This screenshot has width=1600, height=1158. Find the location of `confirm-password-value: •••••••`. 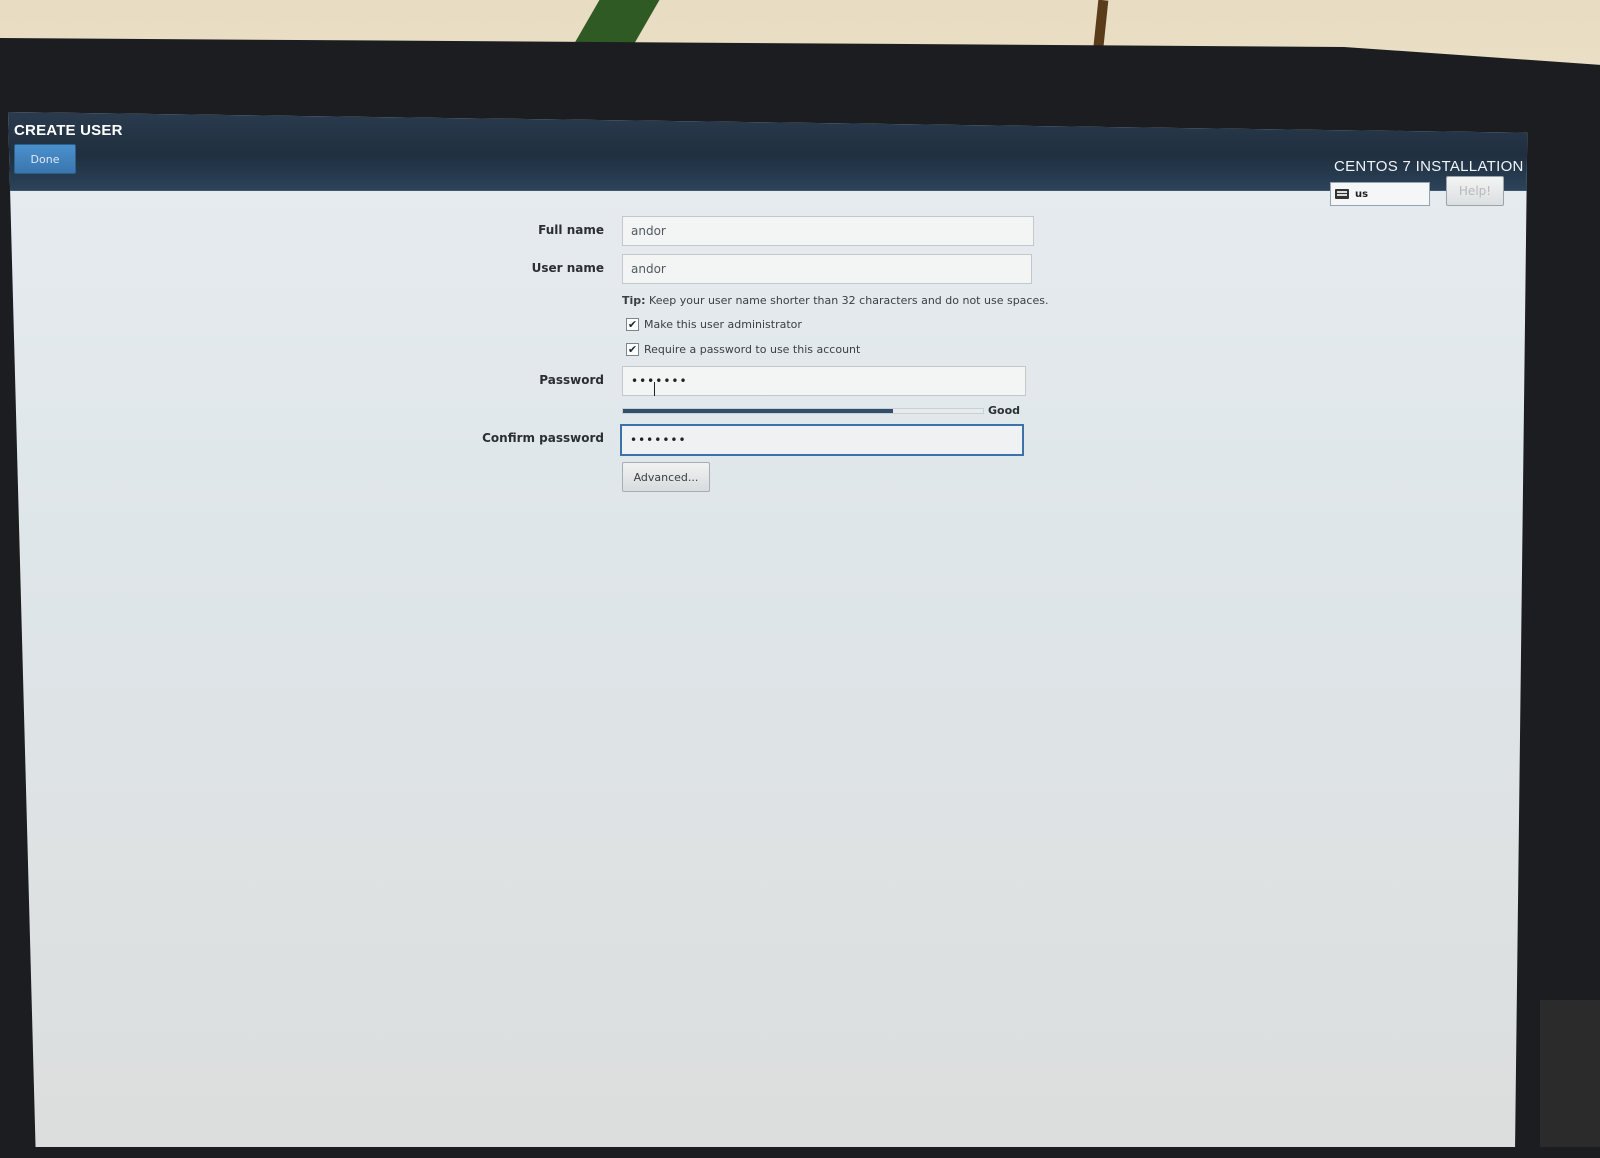

confirm-password-value: ••••••• is located at coordinates (658, 440).